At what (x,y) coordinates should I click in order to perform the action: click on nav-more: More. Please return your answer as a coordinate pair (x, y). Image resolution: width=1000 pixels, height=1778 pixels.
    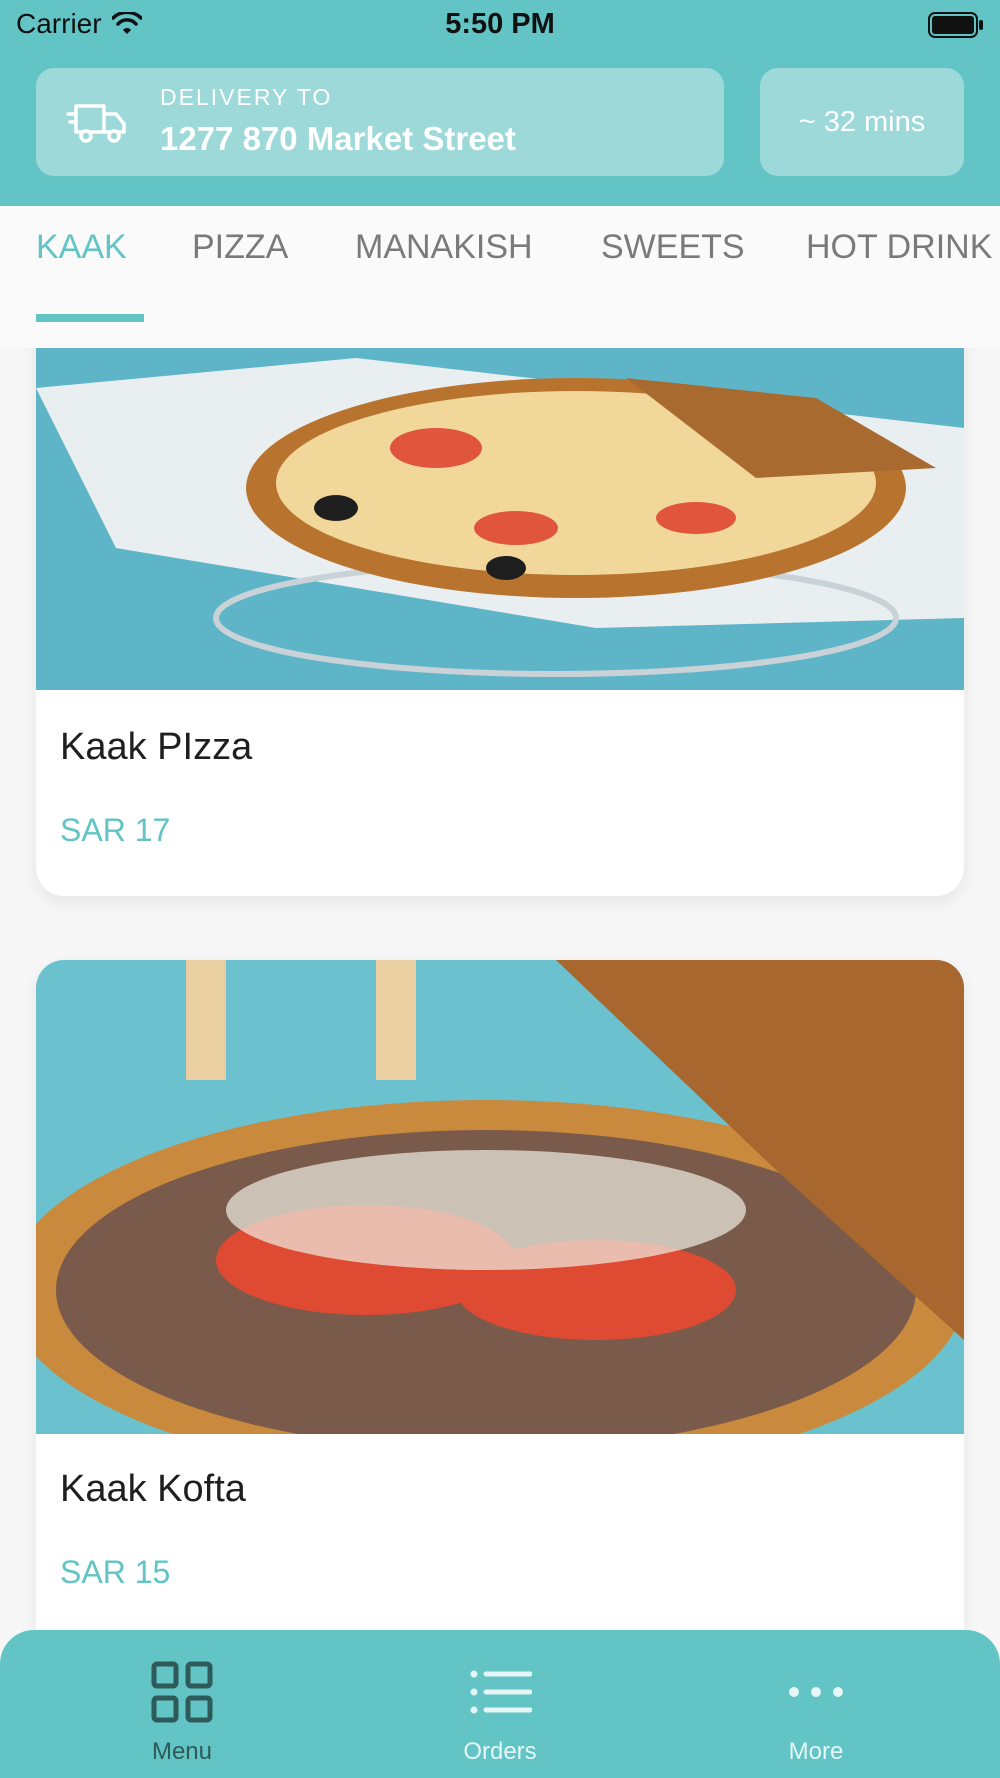
    Looking at the image, I should click on (816, 1704).